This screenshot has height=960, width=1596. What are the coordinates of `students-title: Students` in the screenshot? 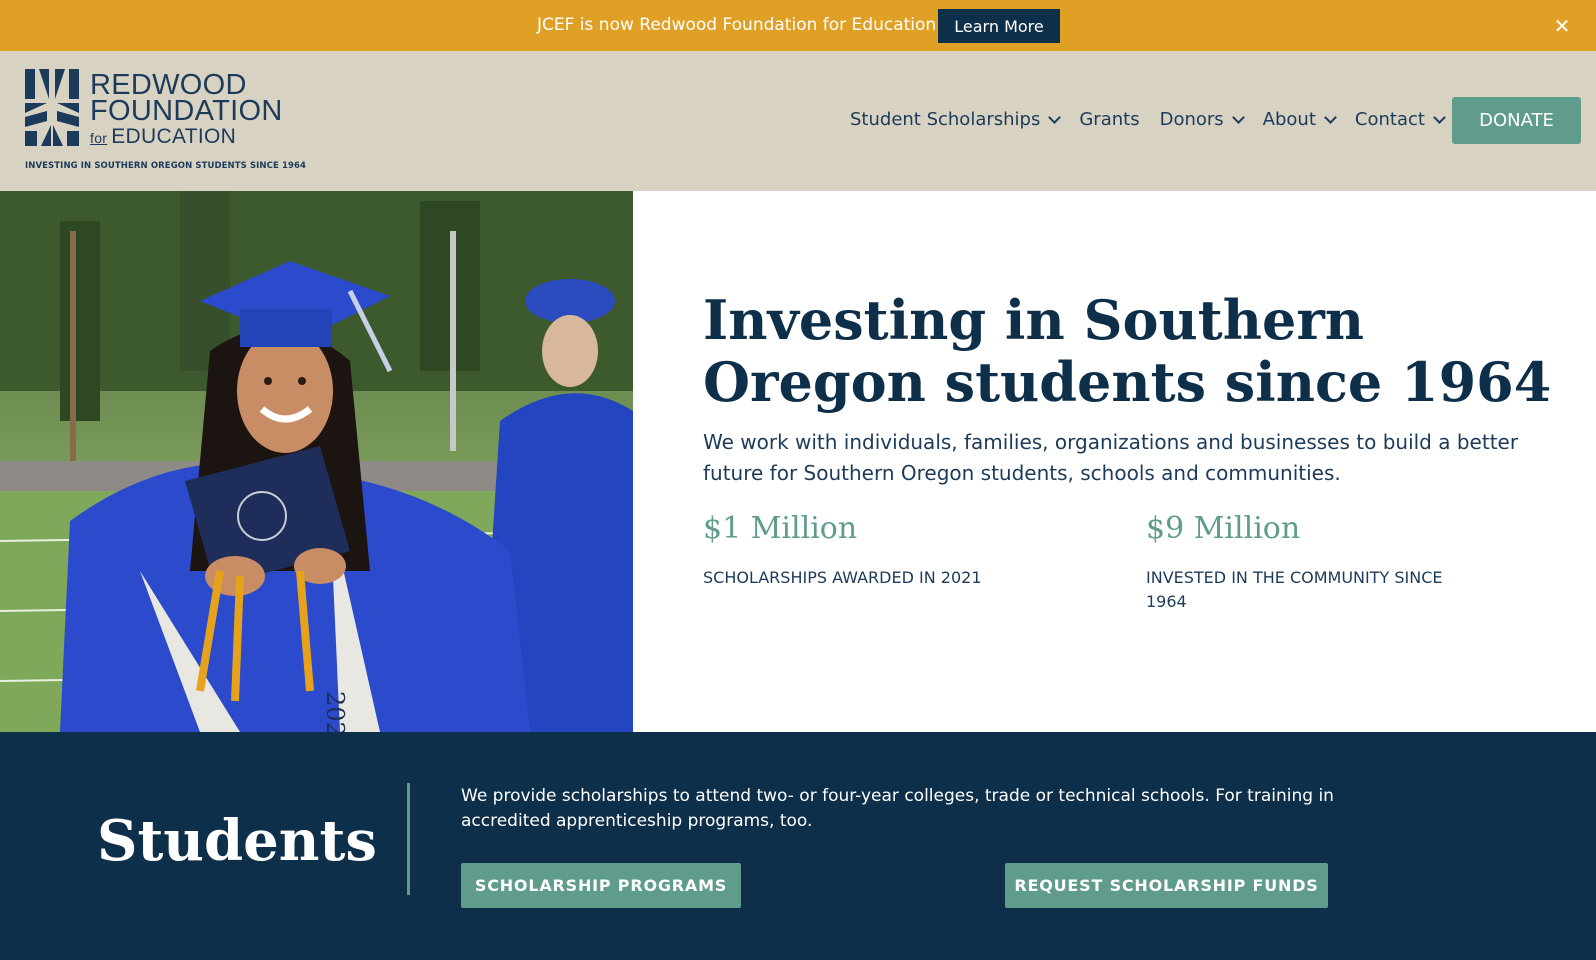 It's located at (237, 841).